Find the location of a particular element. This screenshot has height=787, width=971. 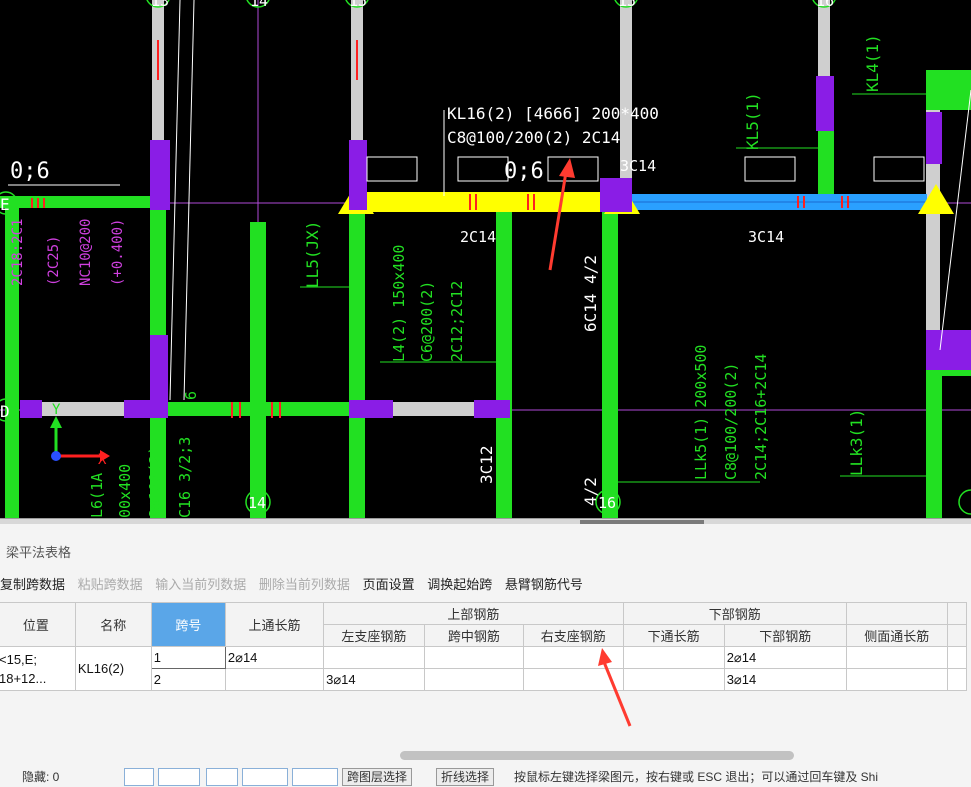

red-arrow-annotation is located at coordinates (561, 214).